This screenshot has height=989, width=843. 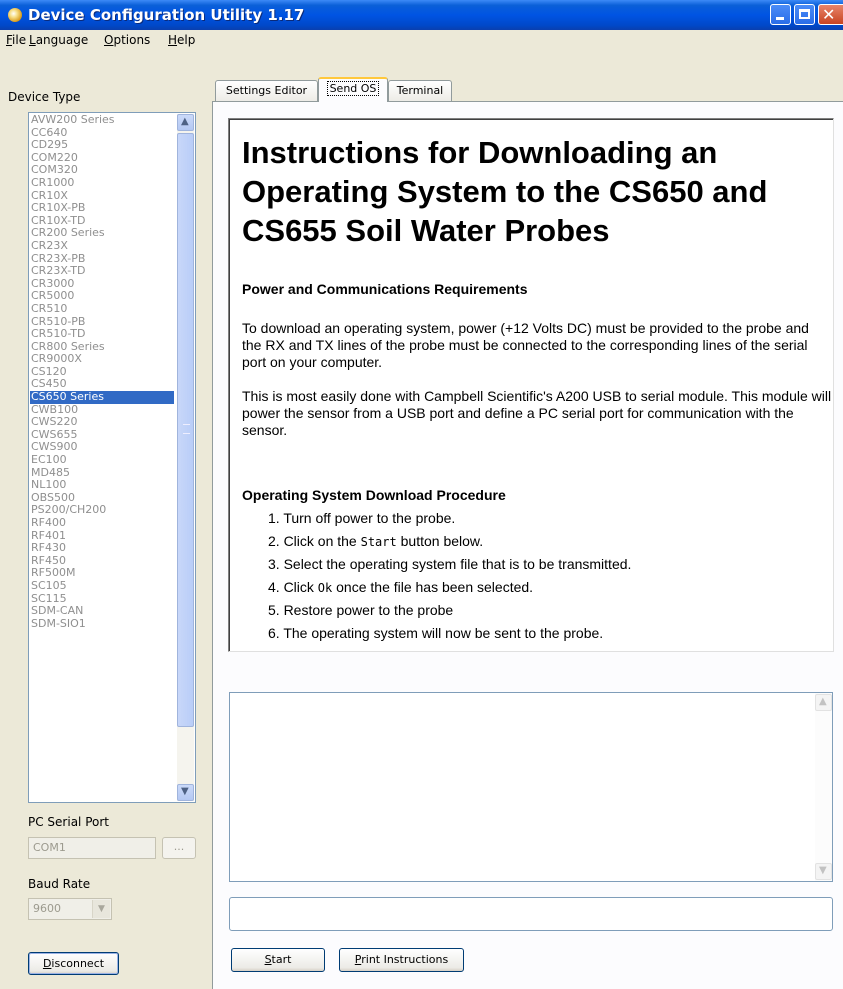 What do you see at coordinates (102, 158) in the screenshot?
I see `device-list-item: COM220` at bounding box center [102, 158].